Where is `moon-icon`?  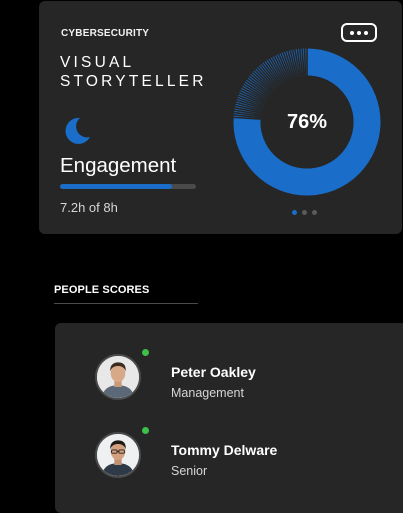 moon-icon is located at coordinates (77, 130).